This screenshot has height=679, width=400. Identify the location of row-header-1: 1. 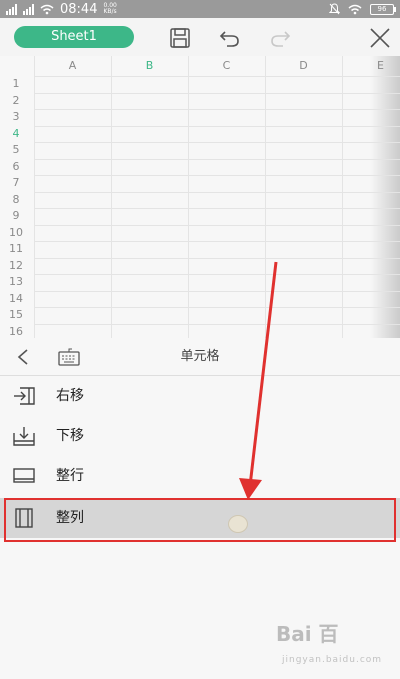
(16, 84).